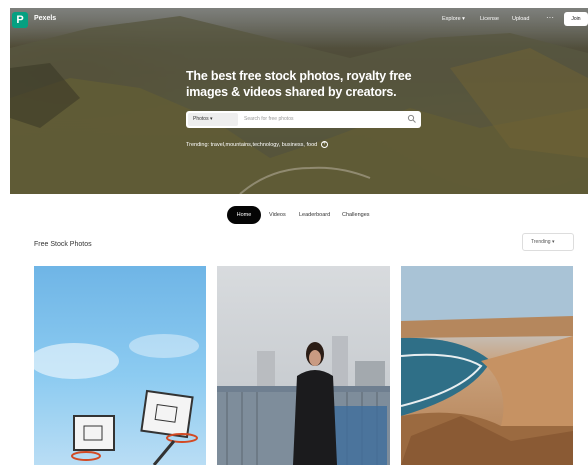  Describe the element at coordinates (412, 119) in the screenshot. I see `search-icon` at that location.